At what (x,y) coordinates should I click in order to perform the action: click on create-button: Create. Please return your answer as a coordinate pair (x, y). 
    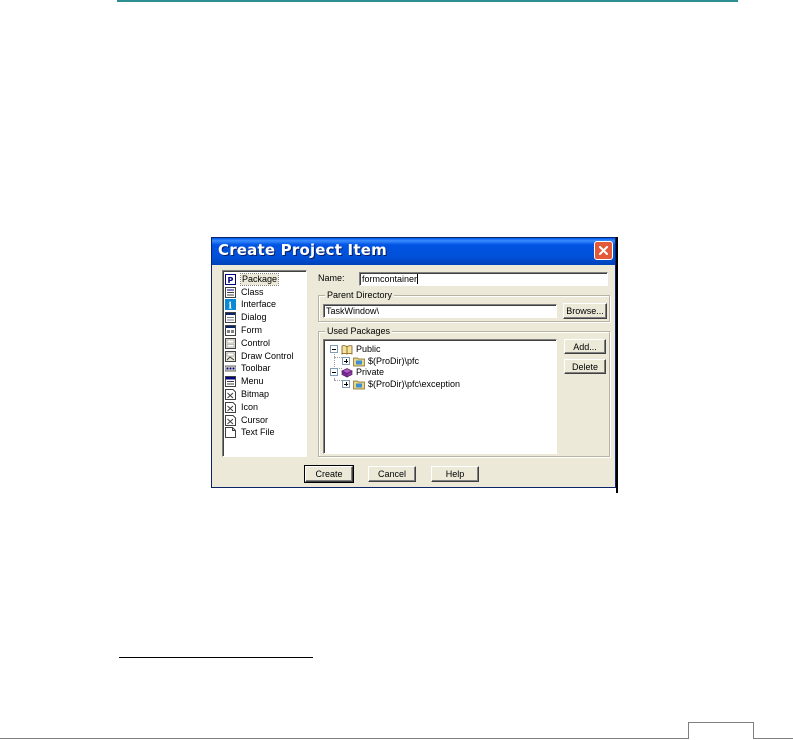
    Looking at the image, I should click on (329, 474).